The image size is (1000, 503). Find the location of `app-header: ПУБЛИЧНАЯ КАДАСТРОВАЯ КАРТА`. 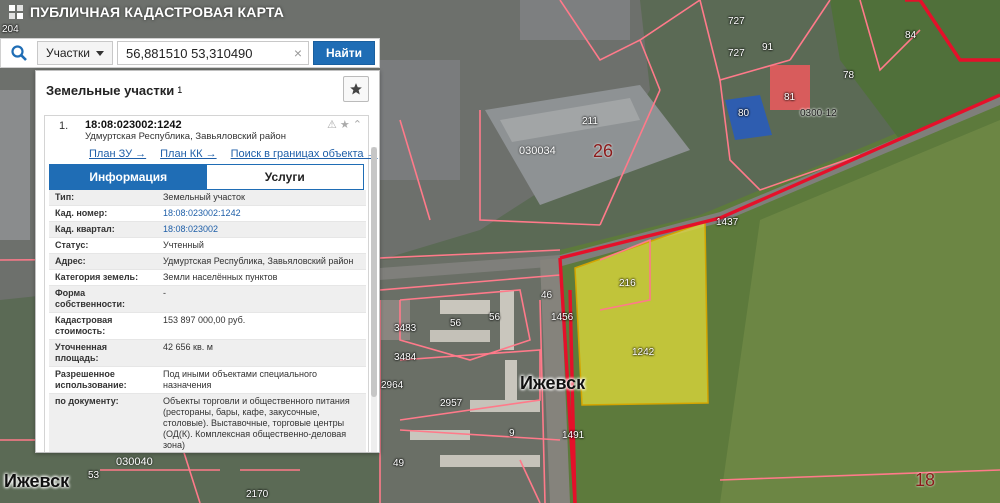

app-header: ПУБЛИЧНАЯ КАДАСТРОВАЯ КАРТА is located at coordinates (142, 12).